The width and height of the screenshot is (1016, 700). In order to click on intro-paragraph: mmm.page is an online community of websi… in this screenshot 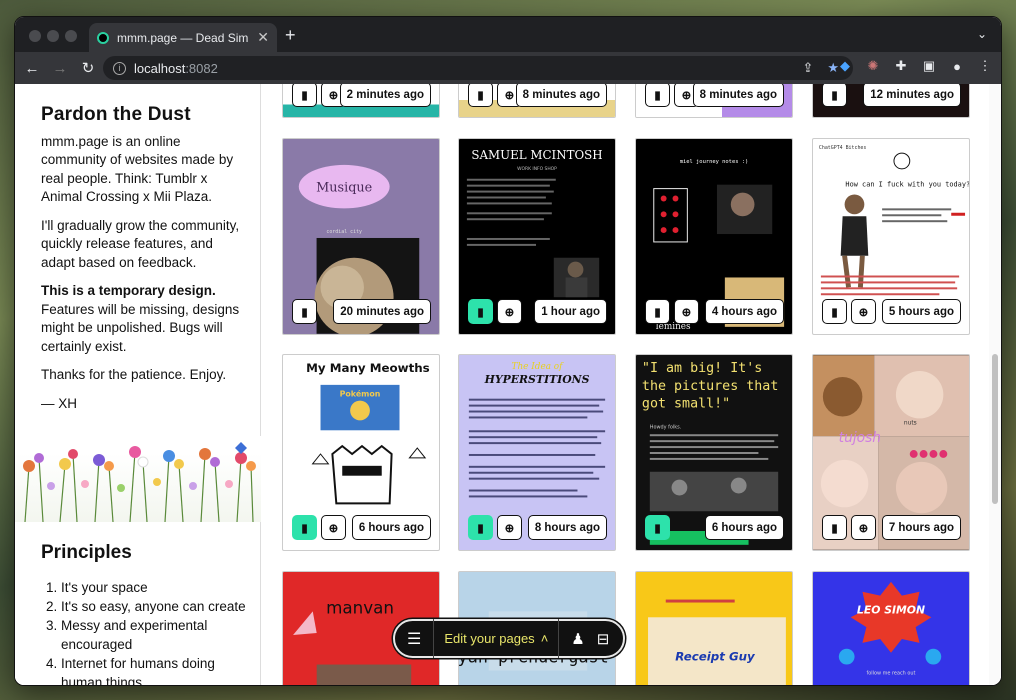, I will do `click(137, 169)`.